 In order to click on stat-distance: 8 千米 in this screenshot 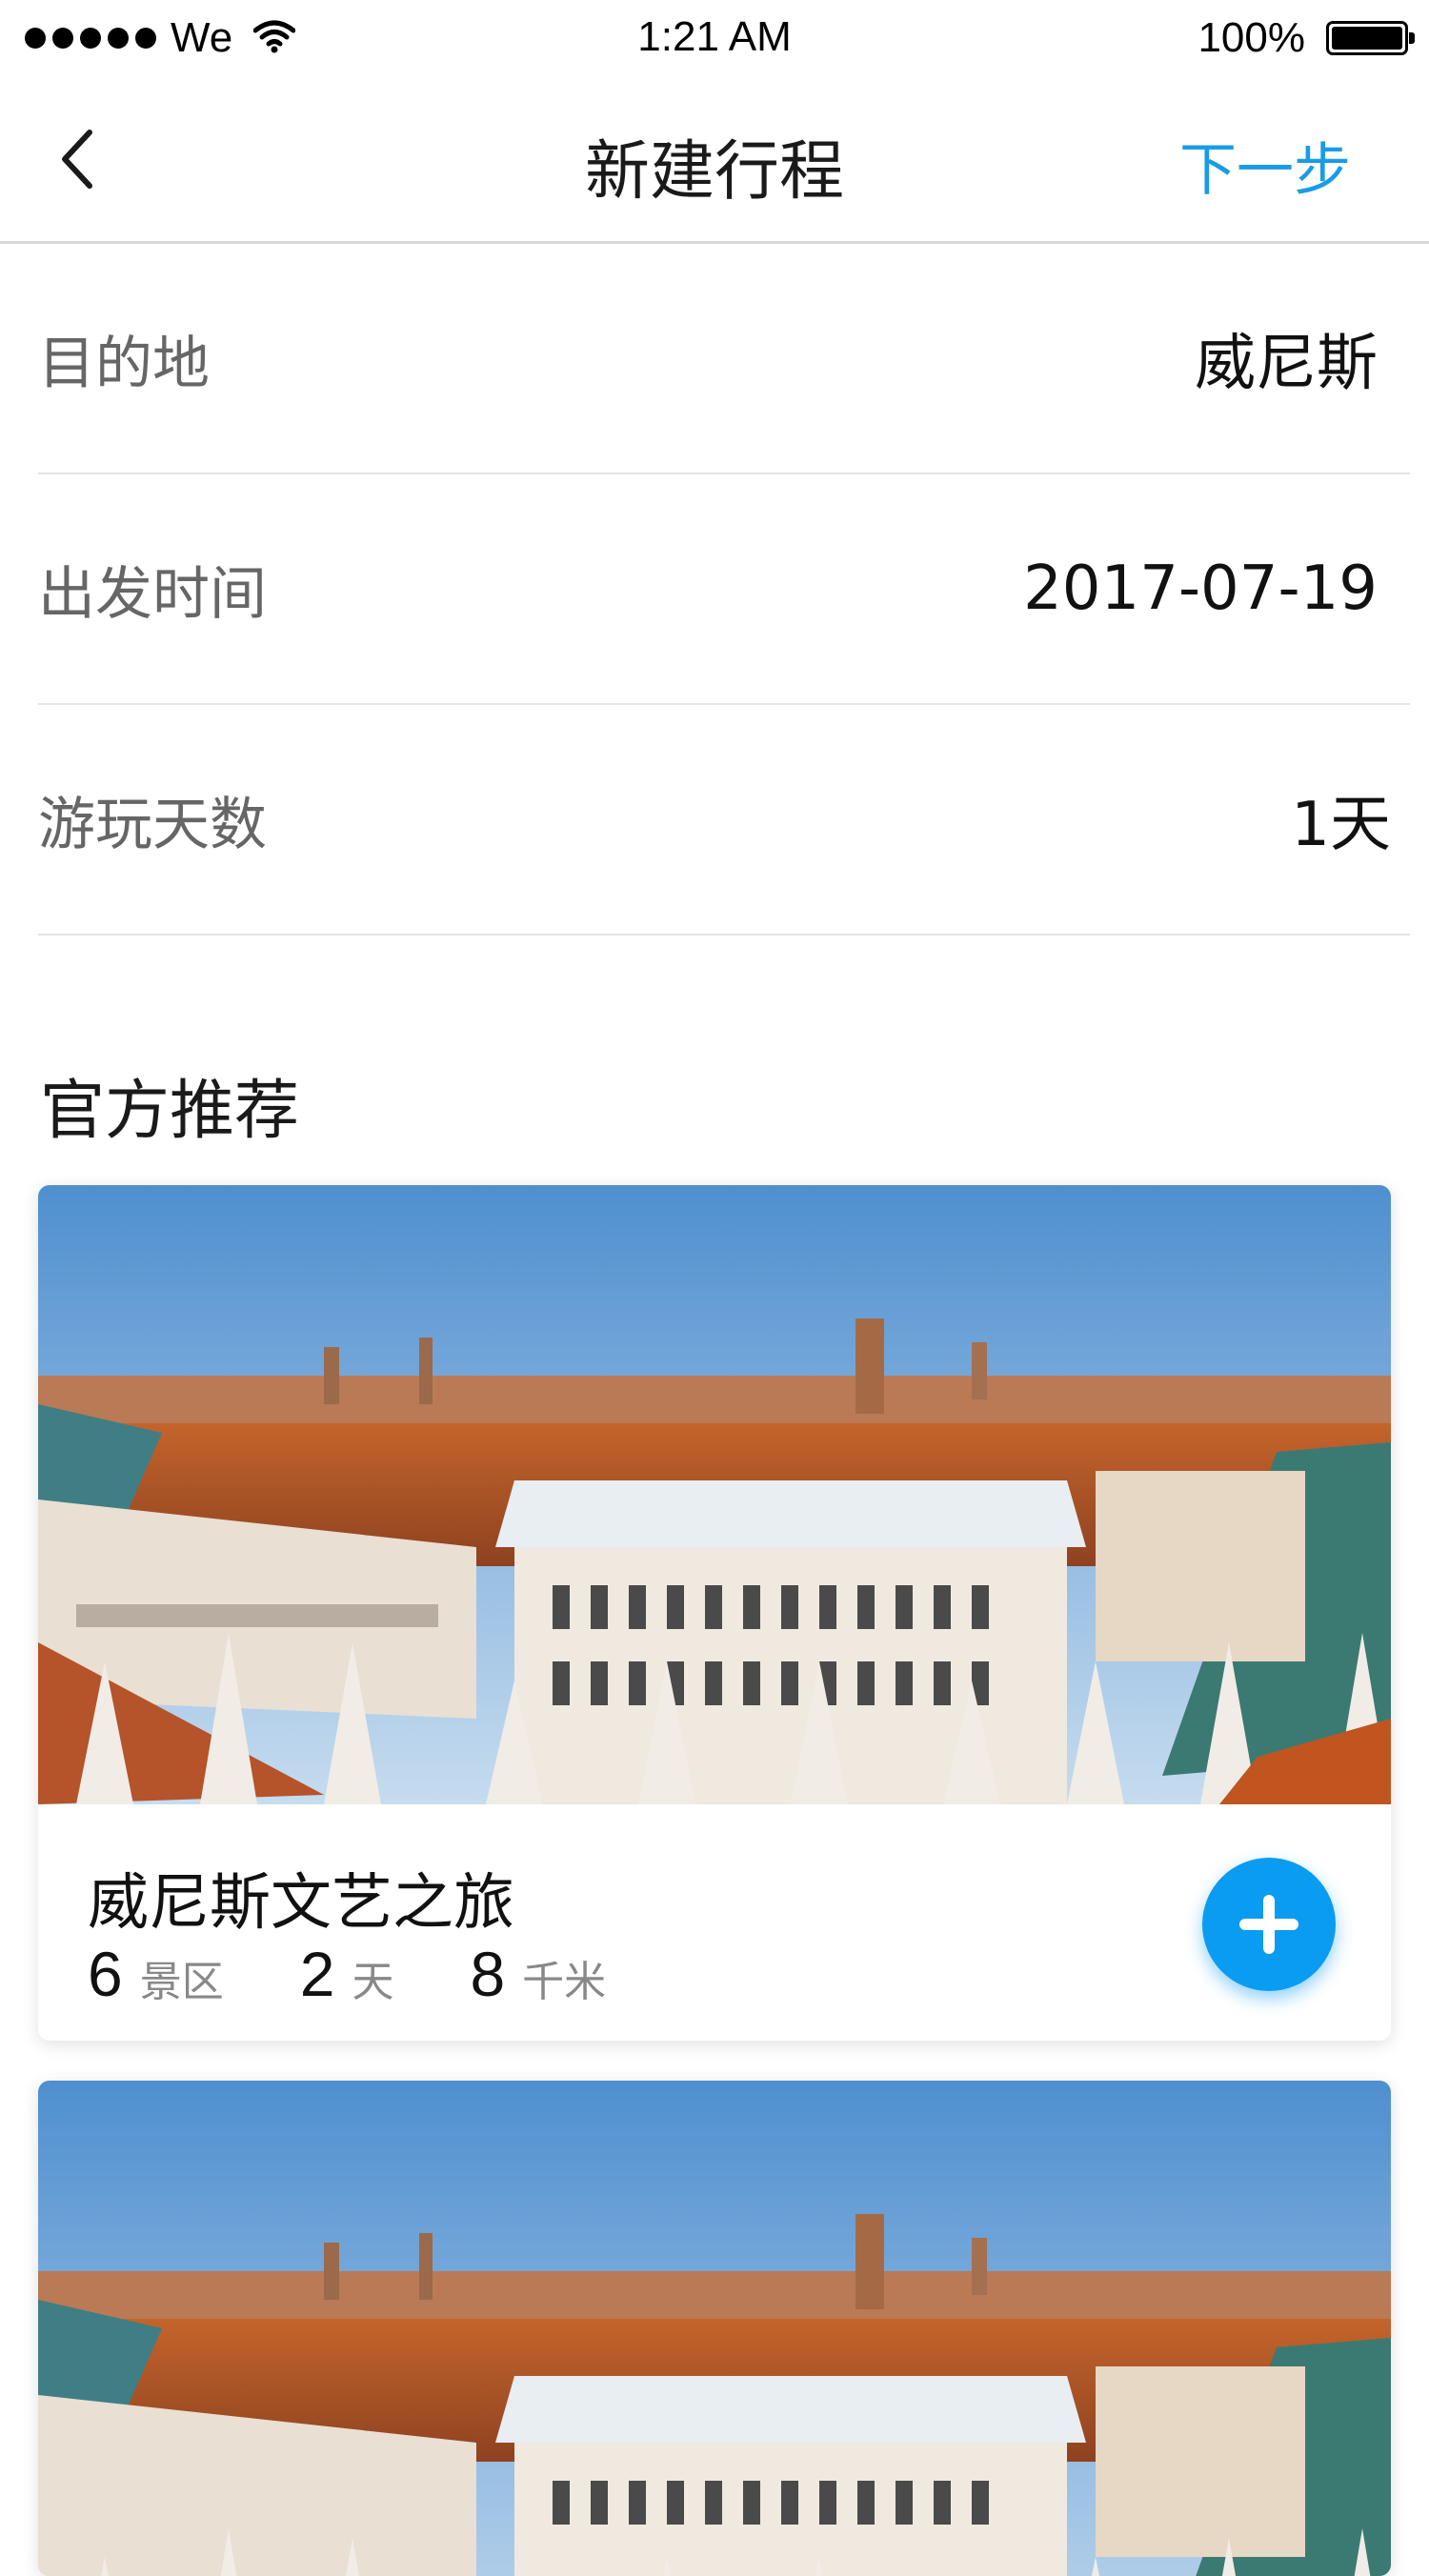, I will do `click(538, 1974)`.